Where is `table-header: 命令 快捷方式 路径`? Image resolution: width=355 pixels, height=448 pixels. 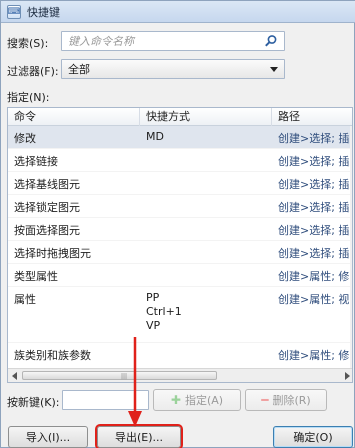 table-header: 命令 快捷方式 路径 is located at coordinates (180, 117).